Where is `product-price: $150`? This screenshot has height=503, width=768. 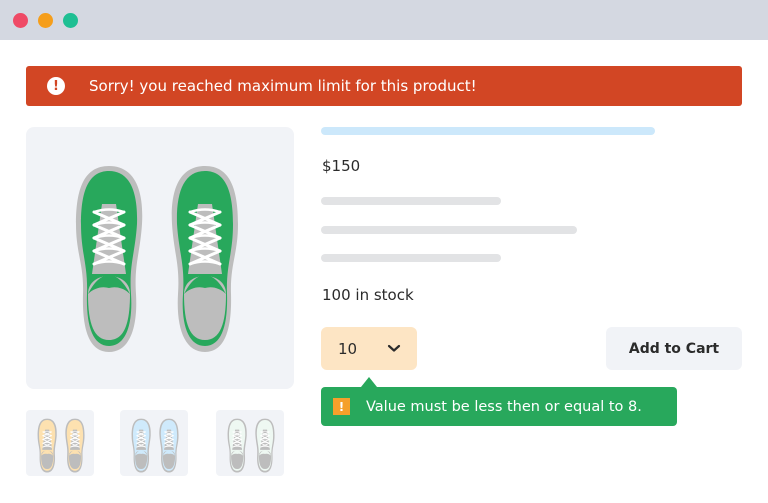
product-price: $150 is located at coordinates (341, 166).